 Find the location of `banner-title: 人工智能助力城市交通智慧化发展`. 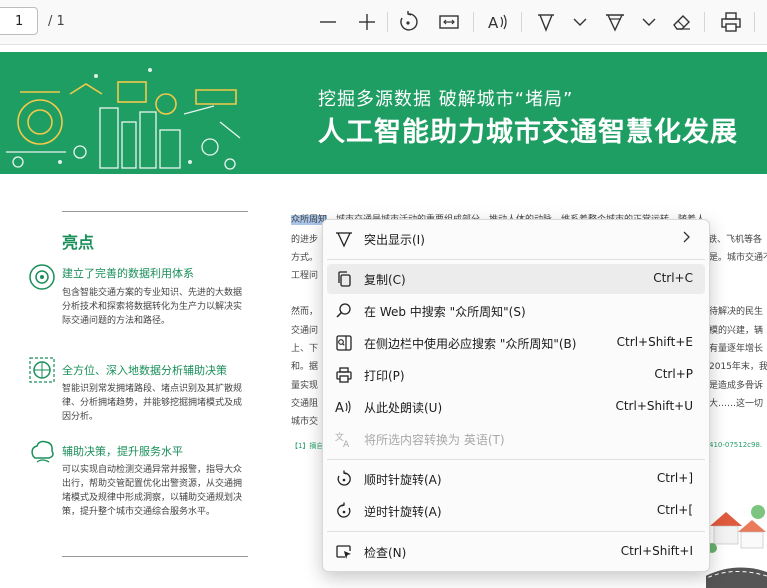

banner-title: 人工智能助力城市交通智慧化发展 is located at coordinates (528, 132).